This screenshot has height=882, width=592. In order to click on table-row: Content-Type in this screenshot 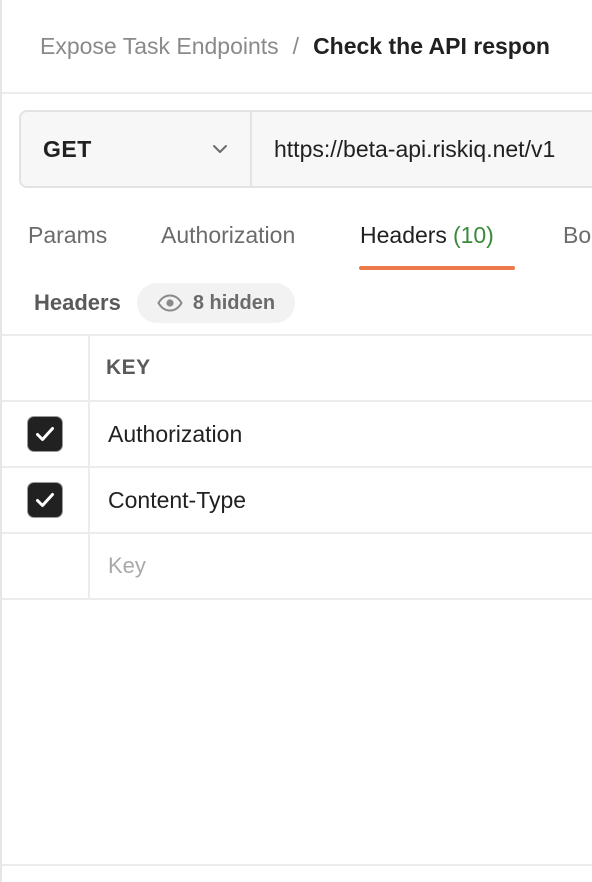, I will do `click(297, 499)`.